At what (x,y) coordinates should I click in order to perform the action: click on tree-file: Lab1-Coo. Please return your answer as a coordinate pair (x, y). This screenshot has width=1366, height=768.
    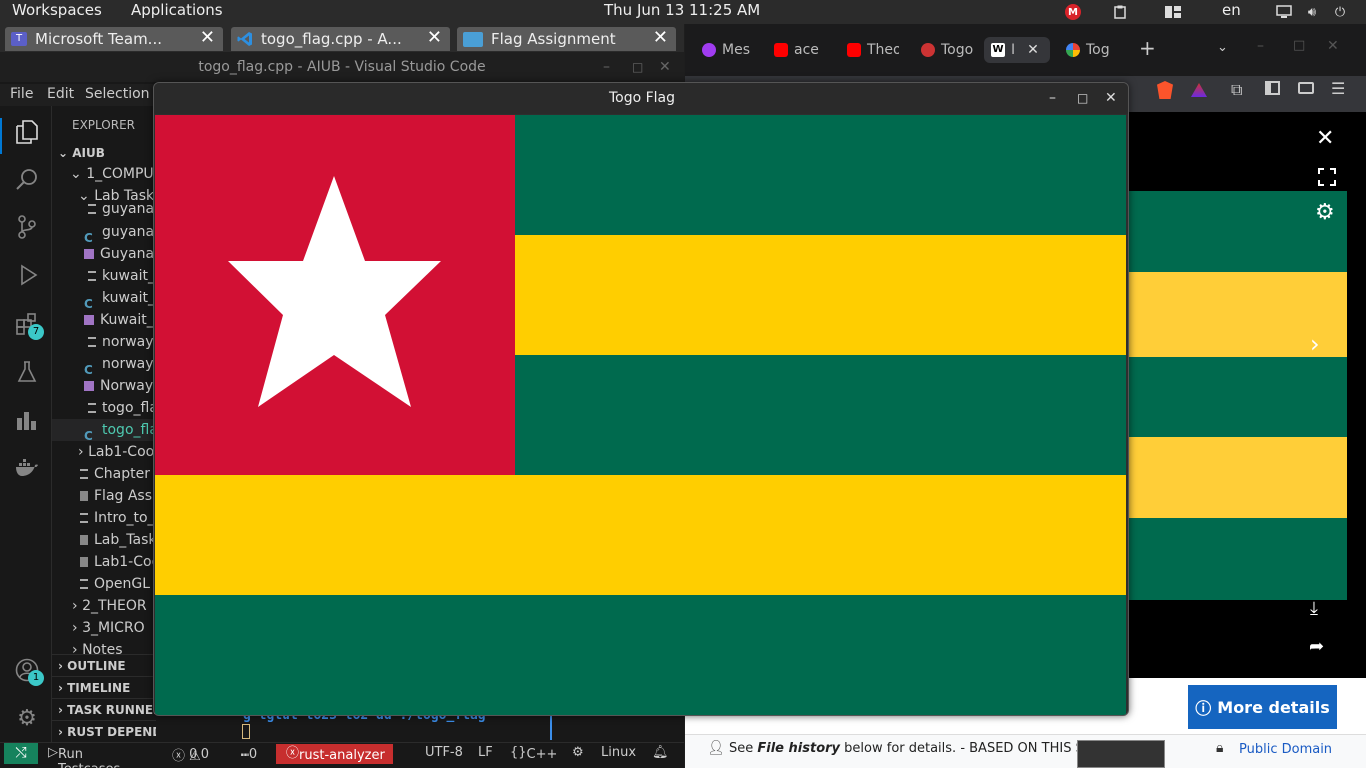
    Looking at the image, I should click on (118, 562).